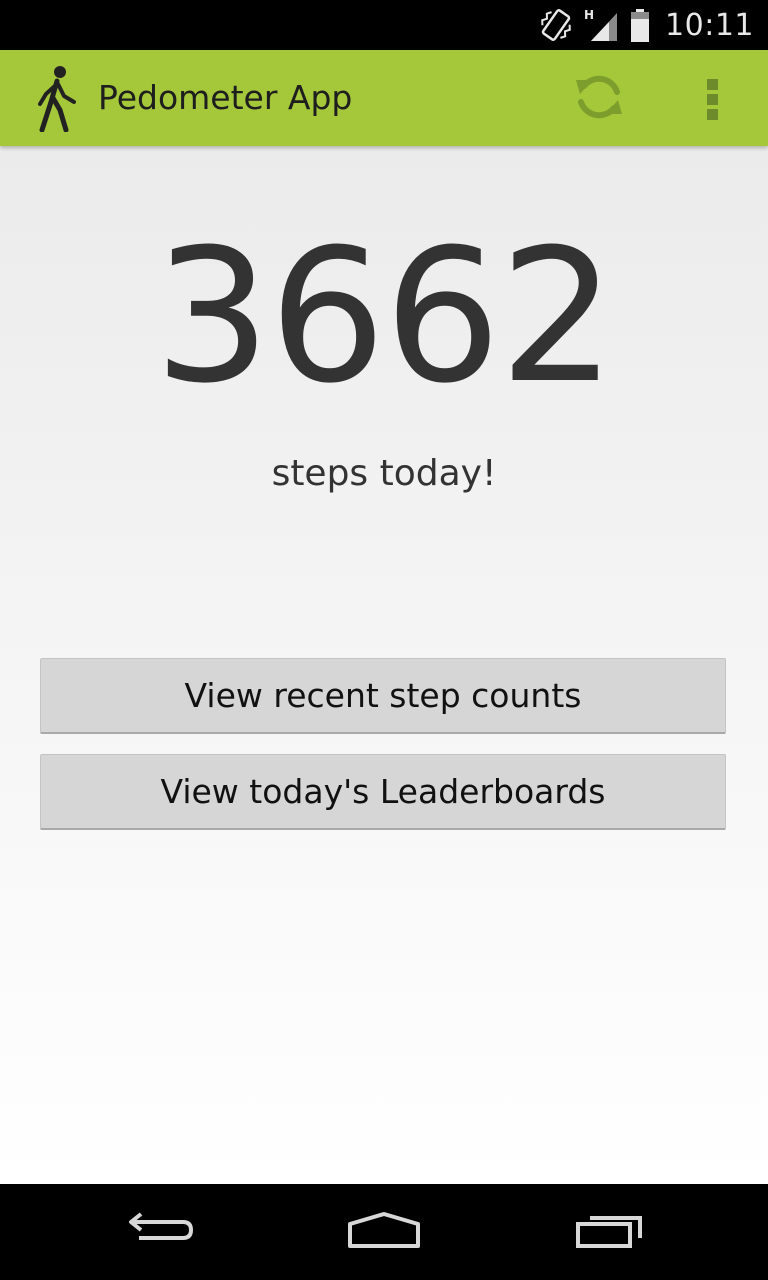  I want to click on signal-icon: H, so click(601, 25).